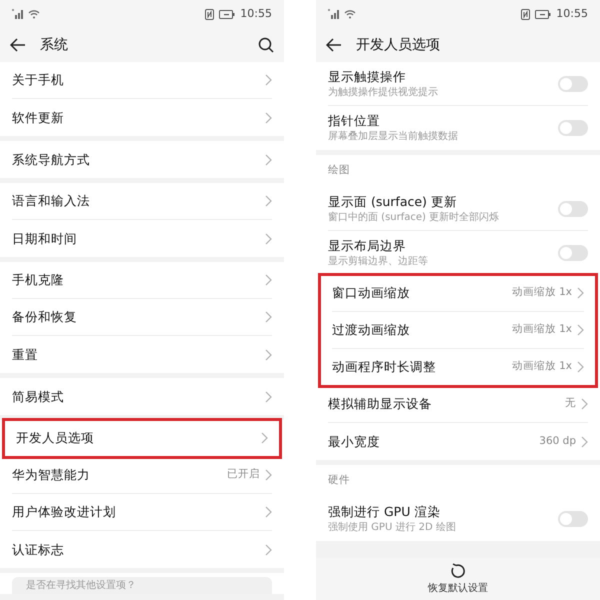  What do you see at coordinates (458, 570) in the screenshot?
I see `refresh-icon` at bounding box center [458, 570].